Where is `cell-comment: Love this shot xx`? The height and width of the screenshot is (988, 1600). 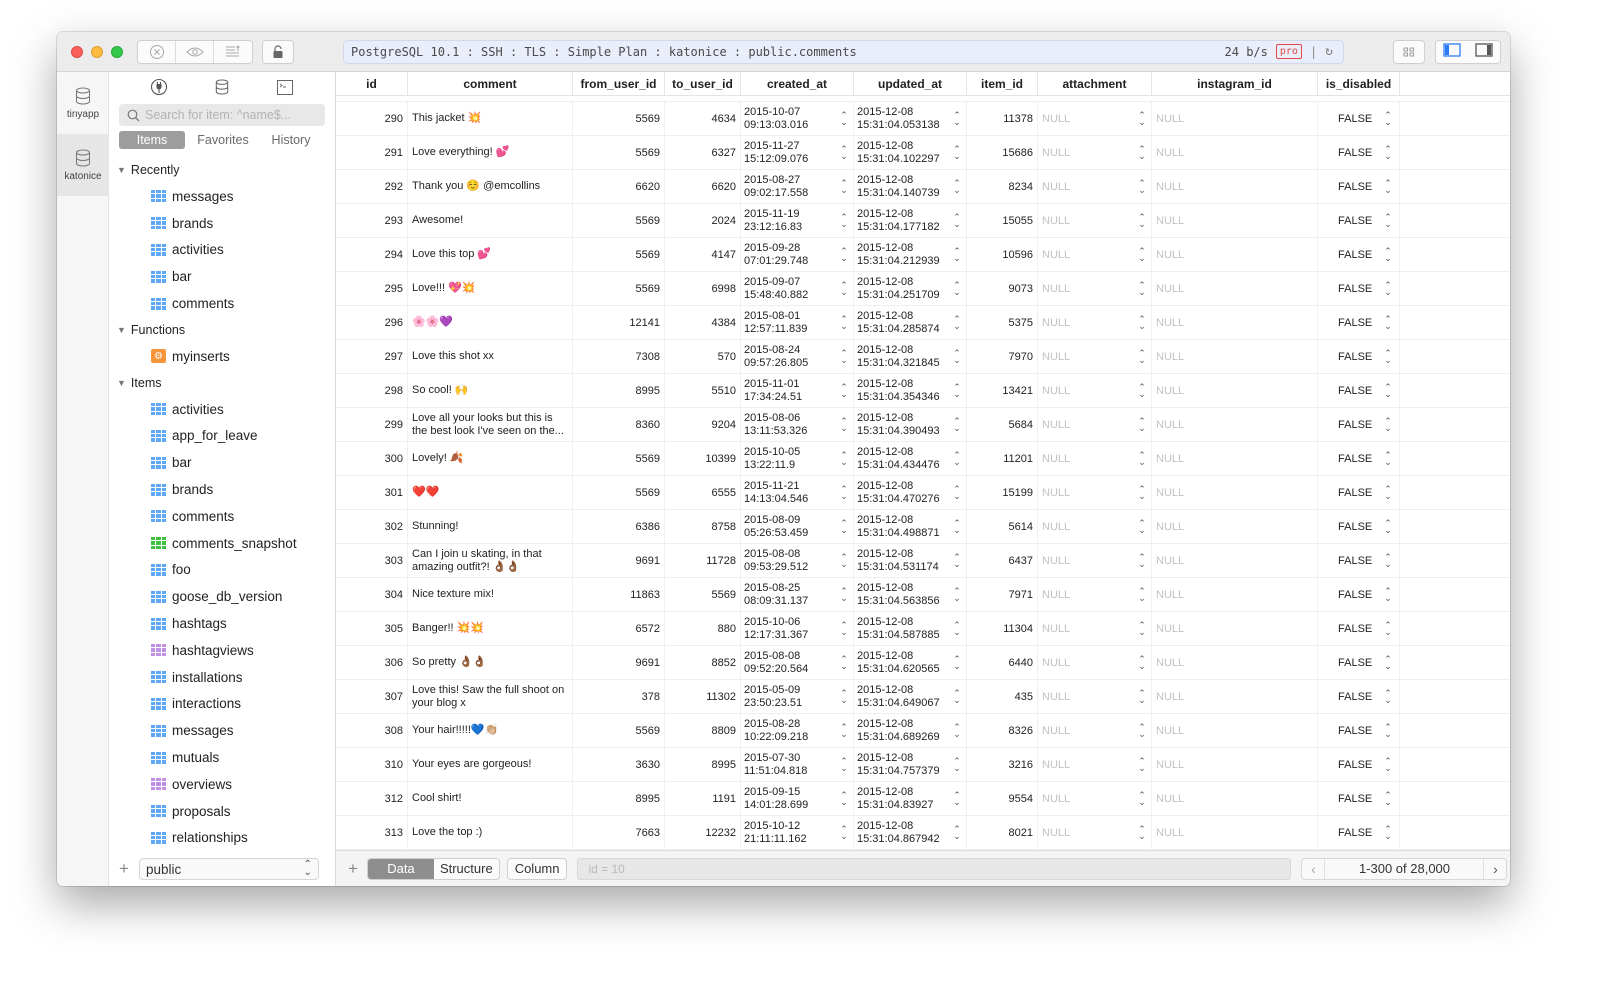
cell-comment: Love this shot xx is located at coordinates (490, 356).